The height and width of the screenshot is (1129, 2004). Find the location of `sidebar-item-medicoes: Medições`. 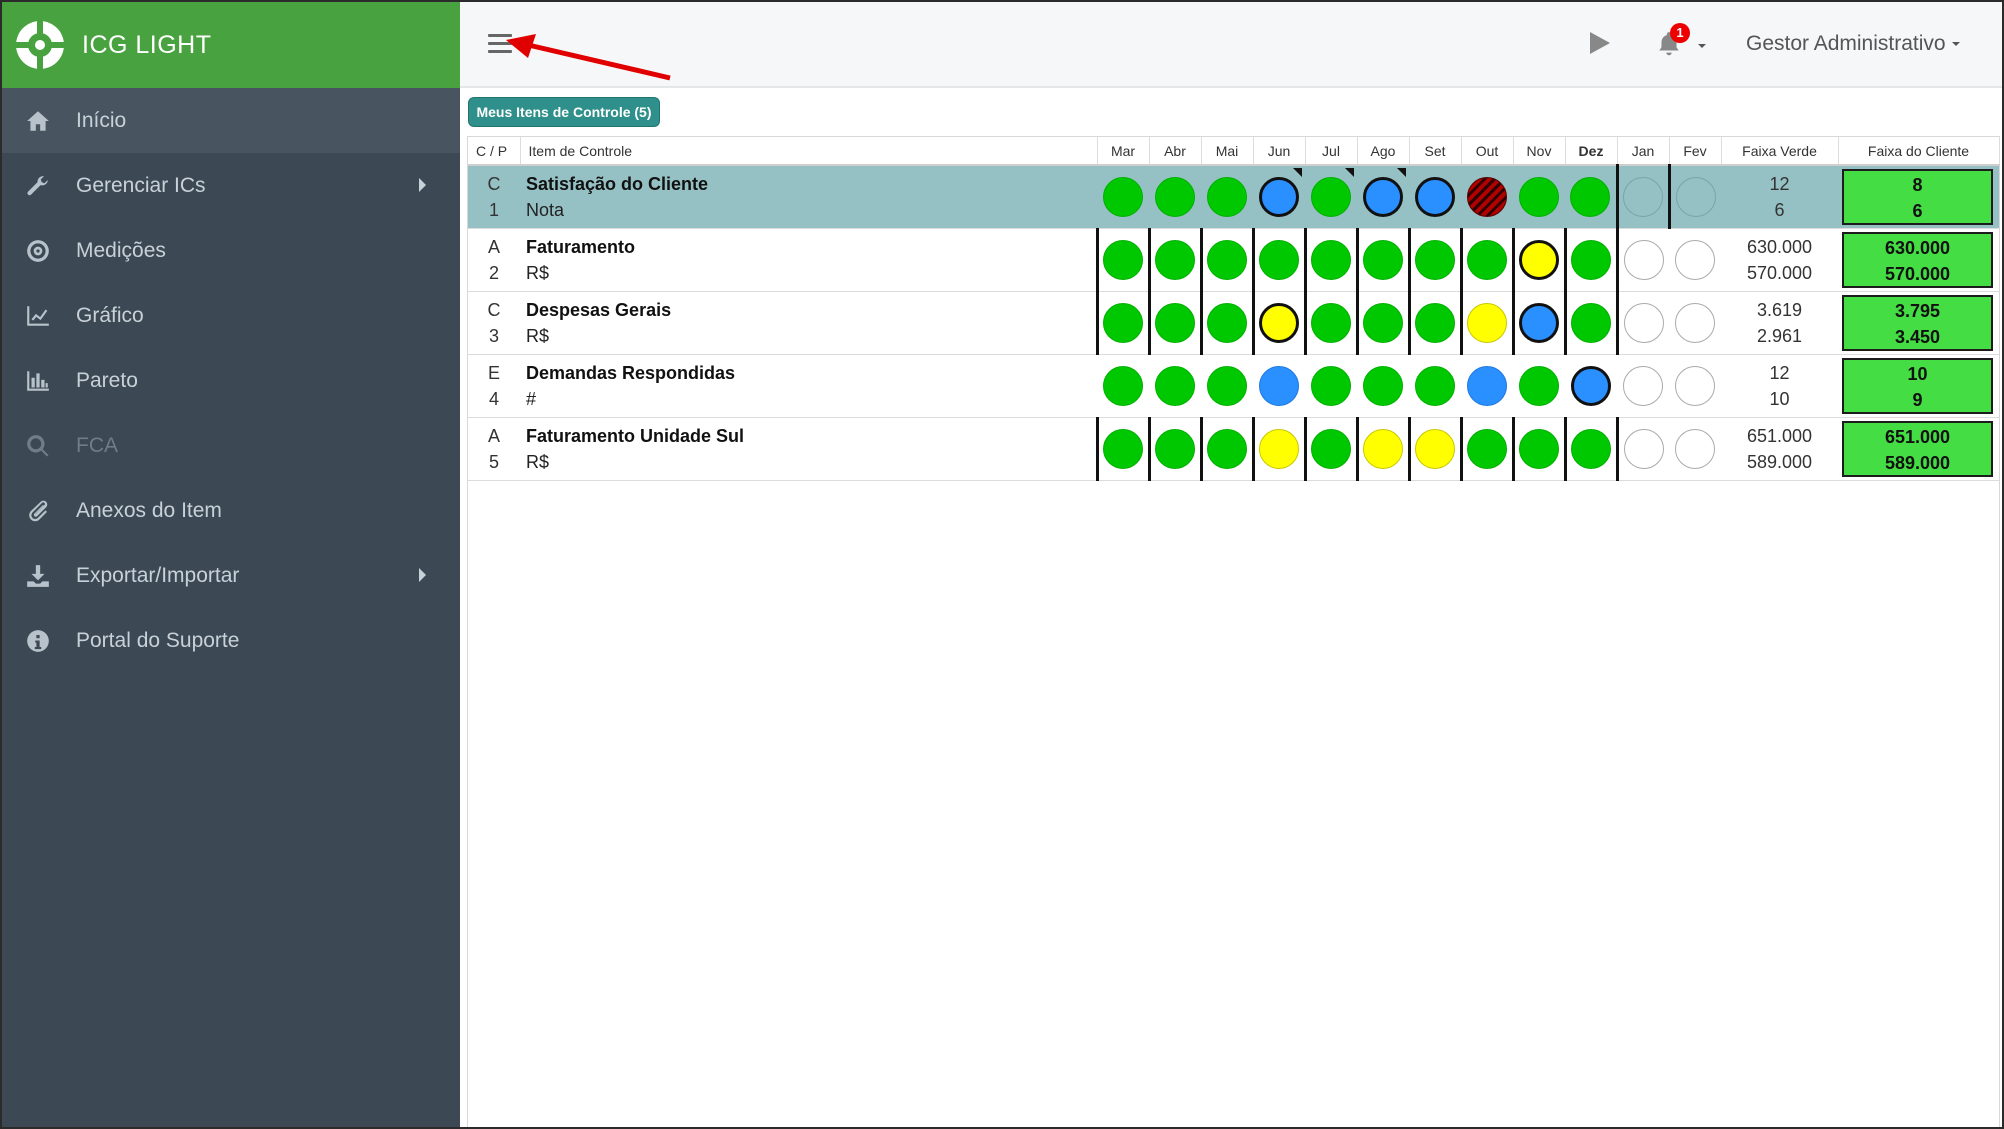

sidebar-item-medicoes: Medições is located at coordinates (231, 250).